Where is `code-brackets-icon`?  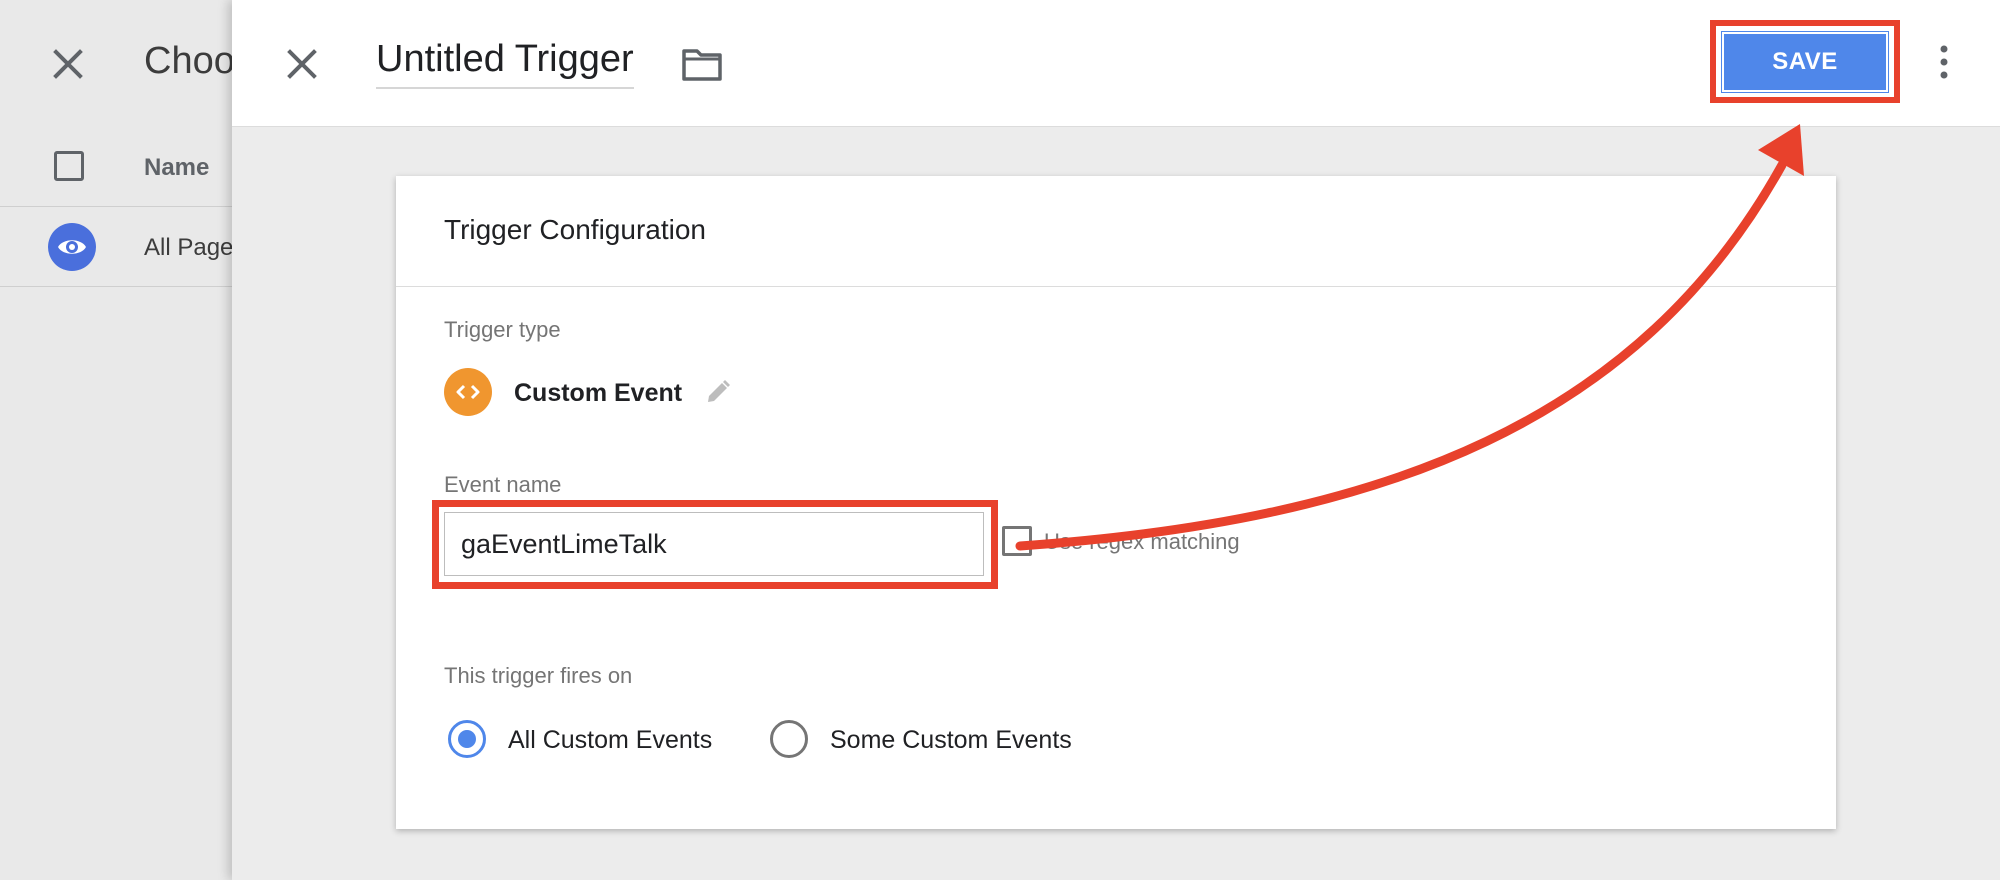 code-brackets-icon is located at coordinates (468, 392).